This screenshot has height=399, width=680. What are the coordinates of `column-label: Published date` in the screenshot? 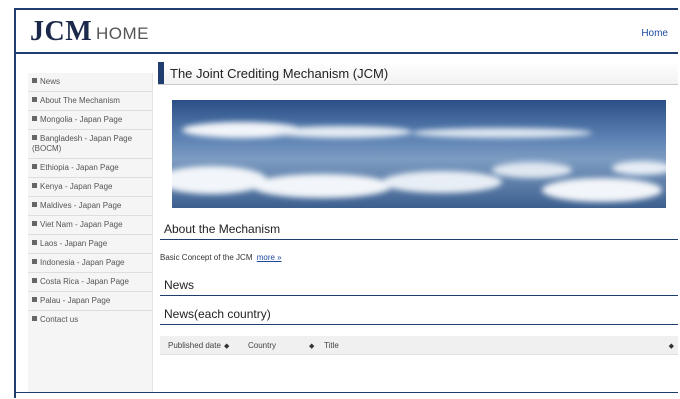 It's located at (194, 345).